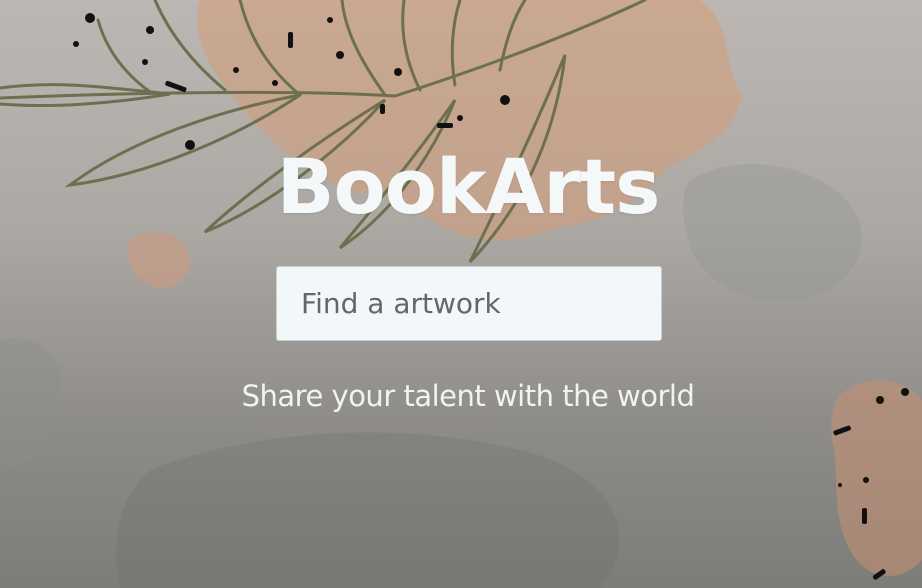  What do you see at coordinates (468, 396) in the screenshot?
I see `tagline: Share your talent with the world` at bounding box center [468, 396].